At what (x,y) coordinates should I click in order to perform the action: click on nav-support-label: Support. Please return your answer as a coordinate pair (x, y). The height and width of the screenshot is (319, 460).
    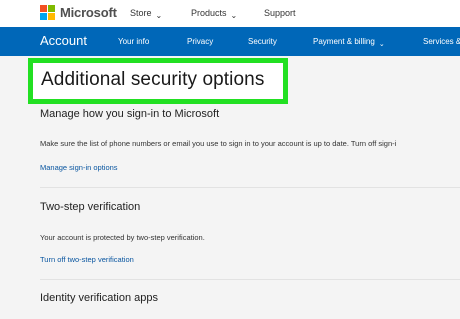
    Looking at the image, I should click on (280, 13).